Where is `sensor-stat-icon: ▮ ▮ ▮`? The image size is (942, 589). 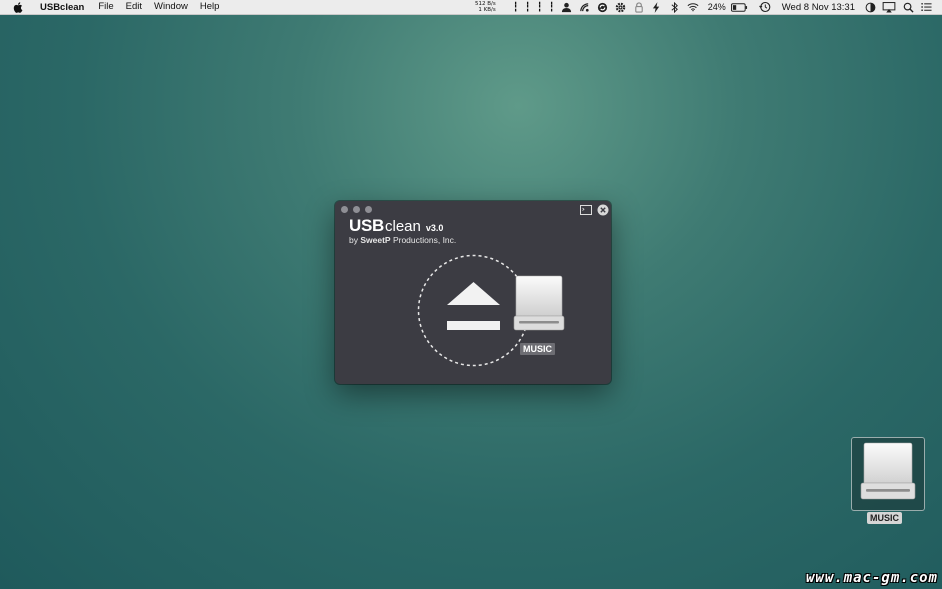
sensor-stat-icon: ▮ ▮ ▮ is located at coordinates (552, 7).